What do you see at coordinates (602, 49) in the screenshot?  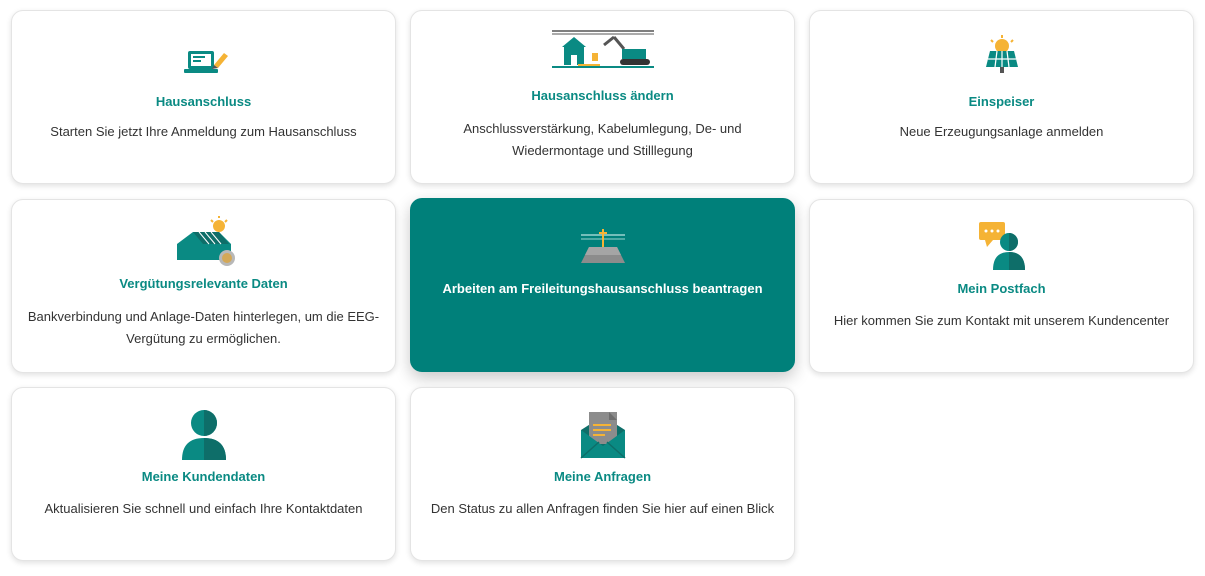 I see `house-excavator-icon` at bounding box center [602, 49].